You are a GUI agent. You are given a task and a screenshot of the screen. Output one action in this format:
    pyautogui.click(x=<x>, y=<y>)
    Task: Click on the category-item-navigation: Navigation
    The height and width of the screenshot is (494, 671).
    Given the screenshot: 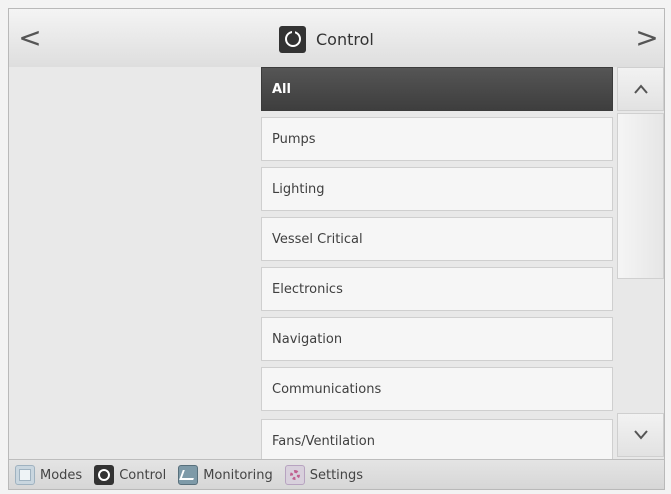 What is the action you would take?
    pyautogui.click(x=437, y=339)
    